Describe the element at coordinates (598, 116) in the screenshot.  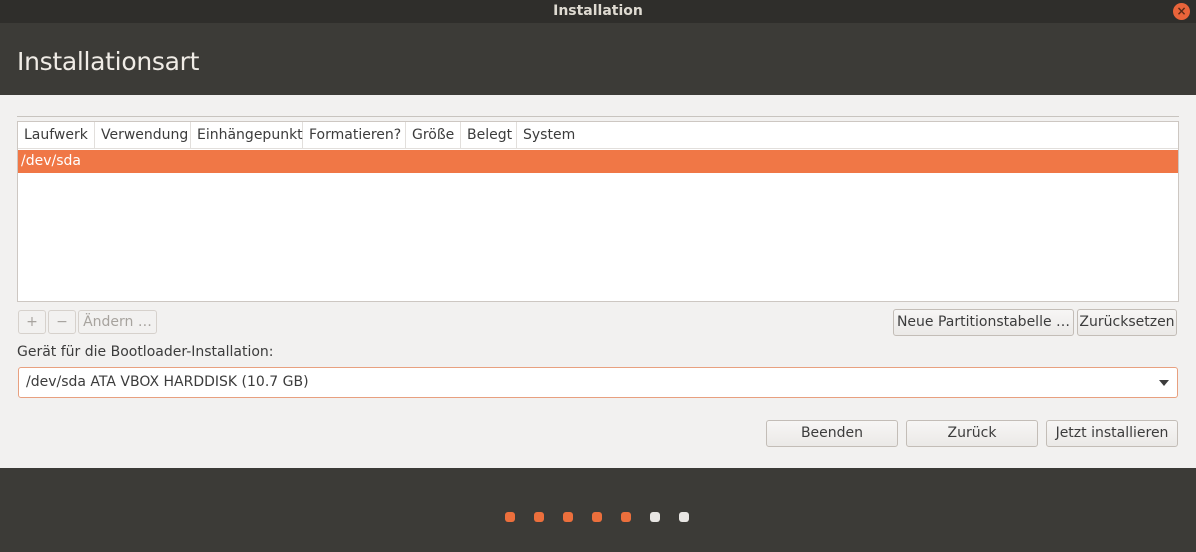
I see `divider` at that location.